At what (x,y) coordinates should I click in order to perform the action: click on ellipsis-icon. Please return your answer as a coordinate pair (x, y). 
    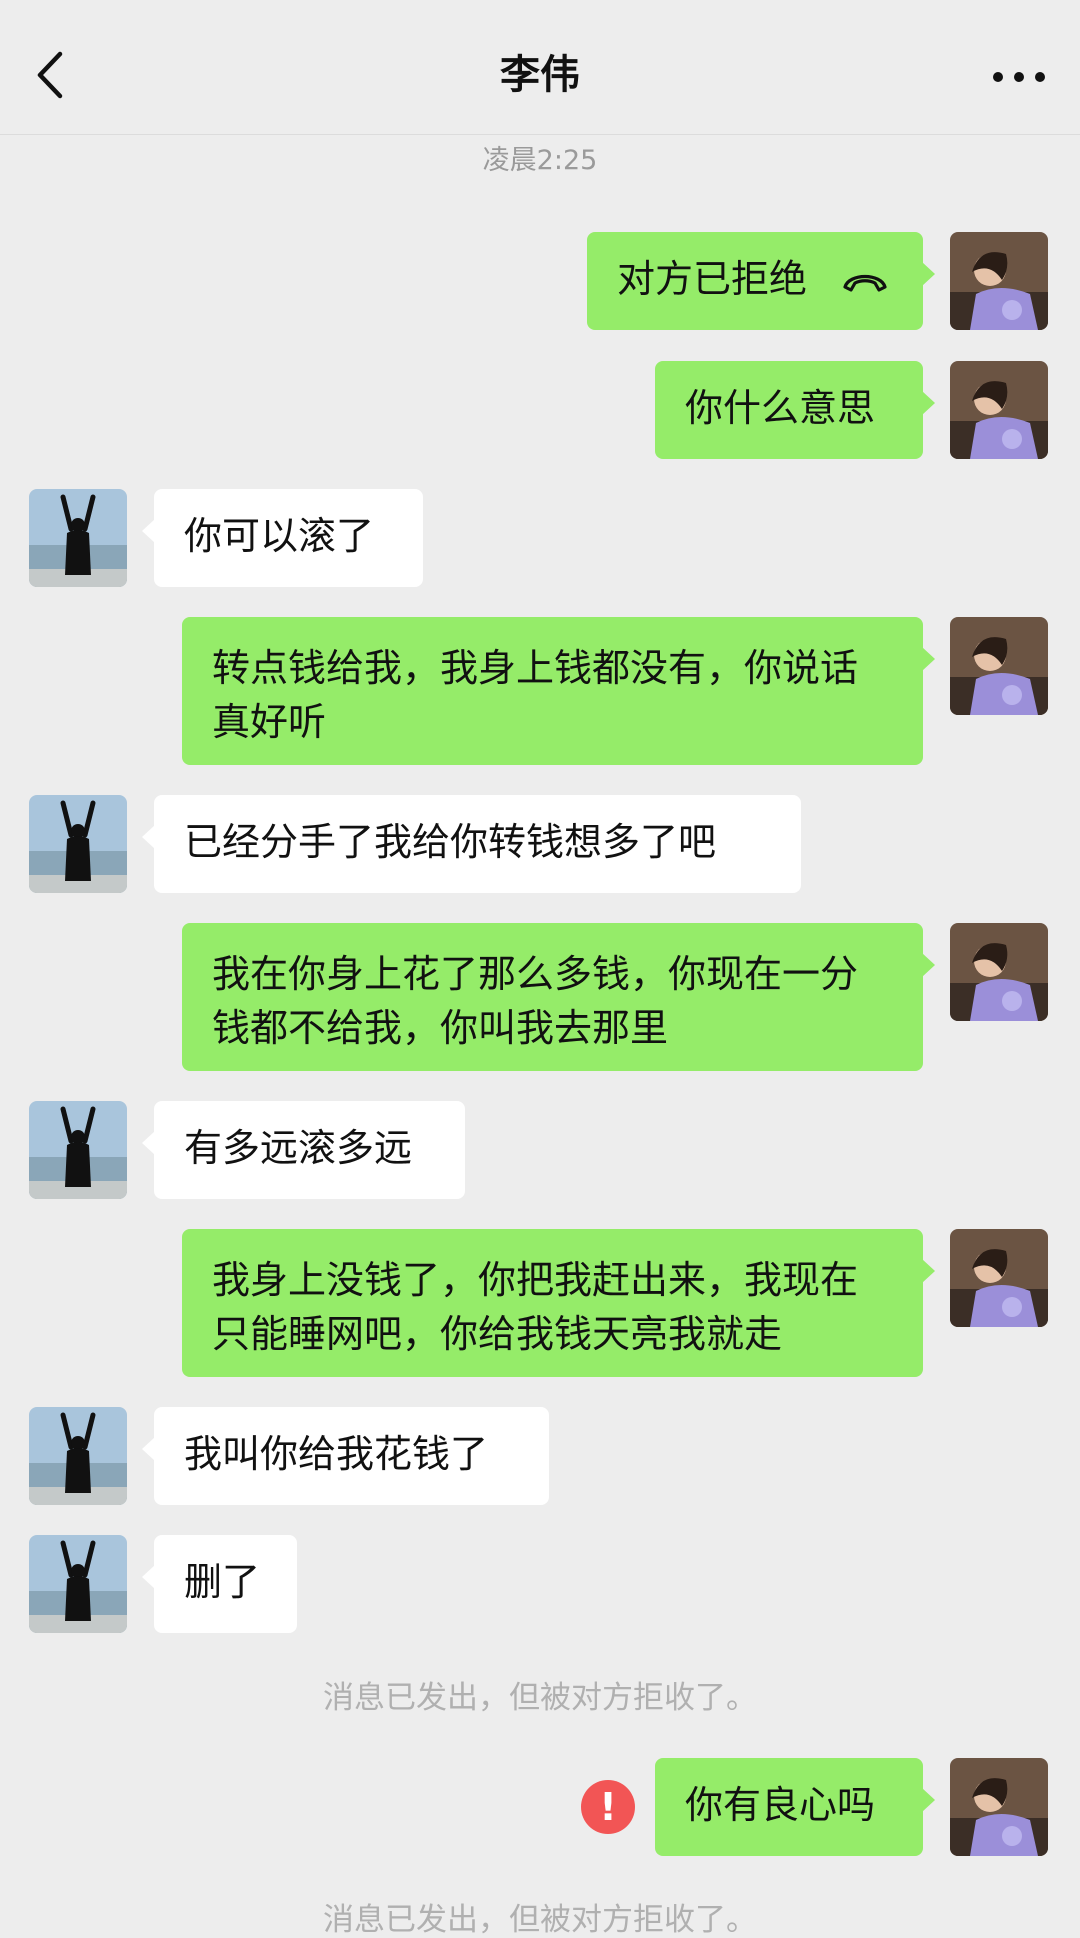
    Looking at the image, I should click on (1019, 89).